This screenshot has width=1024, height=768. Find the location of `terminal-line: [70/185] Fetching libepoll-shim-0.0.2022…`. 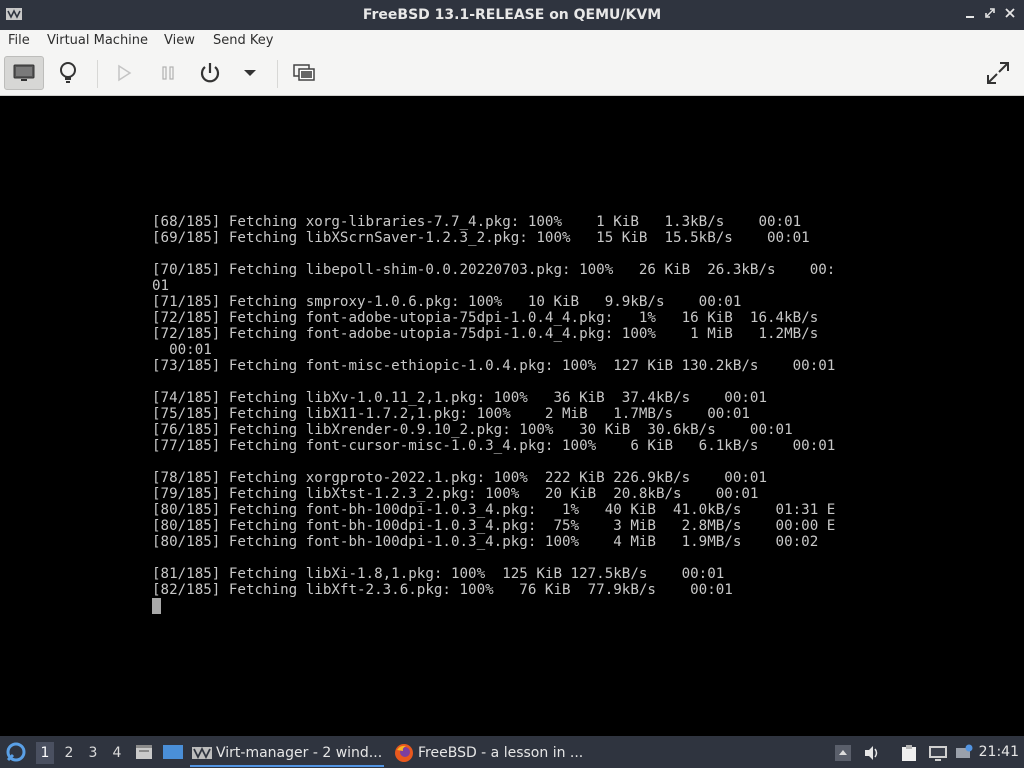

terminal-line: [70/185] Fetching libepoll-shim-0.0.2022… is located at coordinates (494, 270).